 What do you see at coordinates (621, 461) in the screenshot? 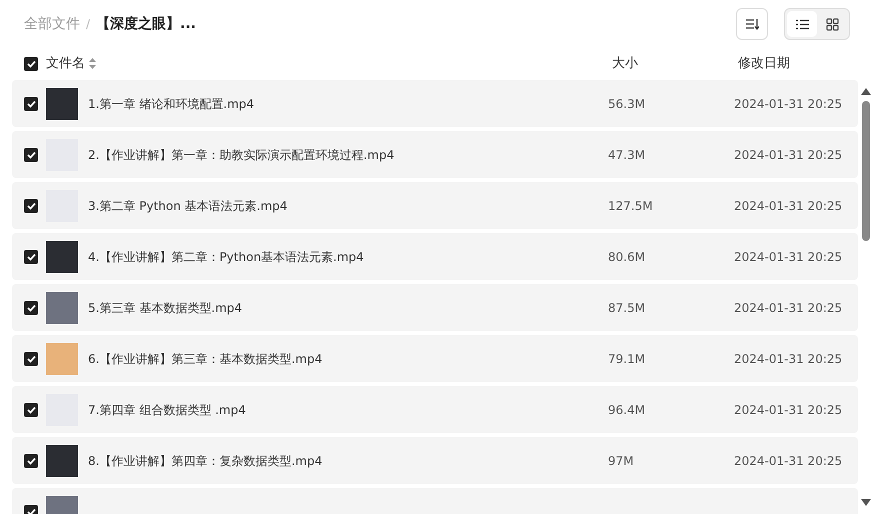
I see `file-size: 97M` at bounding box center [621, 461].